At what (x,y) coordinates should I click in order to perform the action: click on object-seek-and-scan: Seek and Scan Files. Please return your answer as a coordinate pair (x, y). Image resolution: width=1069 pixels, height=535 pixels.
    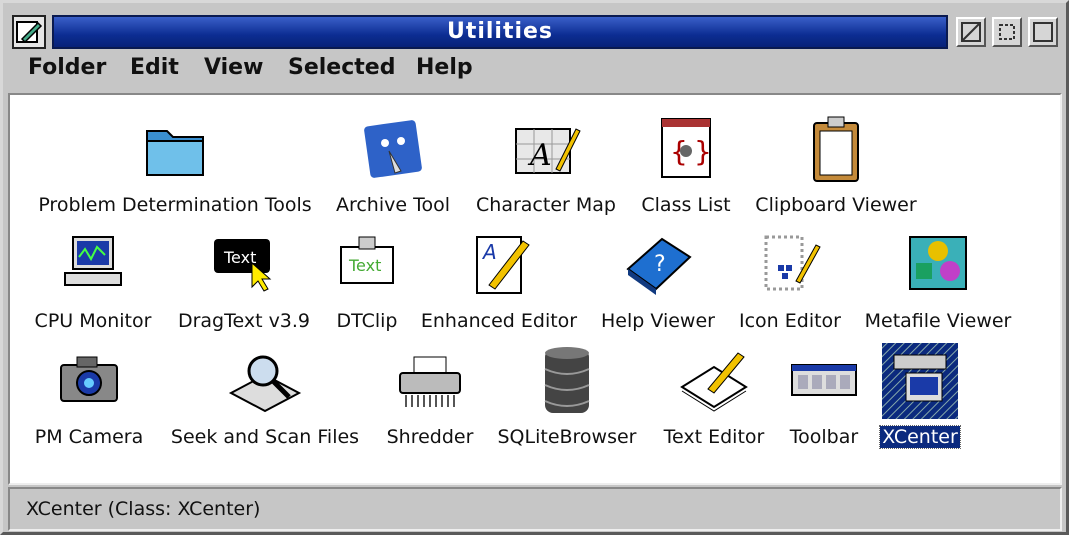
    Looking at the image, I should click on (265, 398).